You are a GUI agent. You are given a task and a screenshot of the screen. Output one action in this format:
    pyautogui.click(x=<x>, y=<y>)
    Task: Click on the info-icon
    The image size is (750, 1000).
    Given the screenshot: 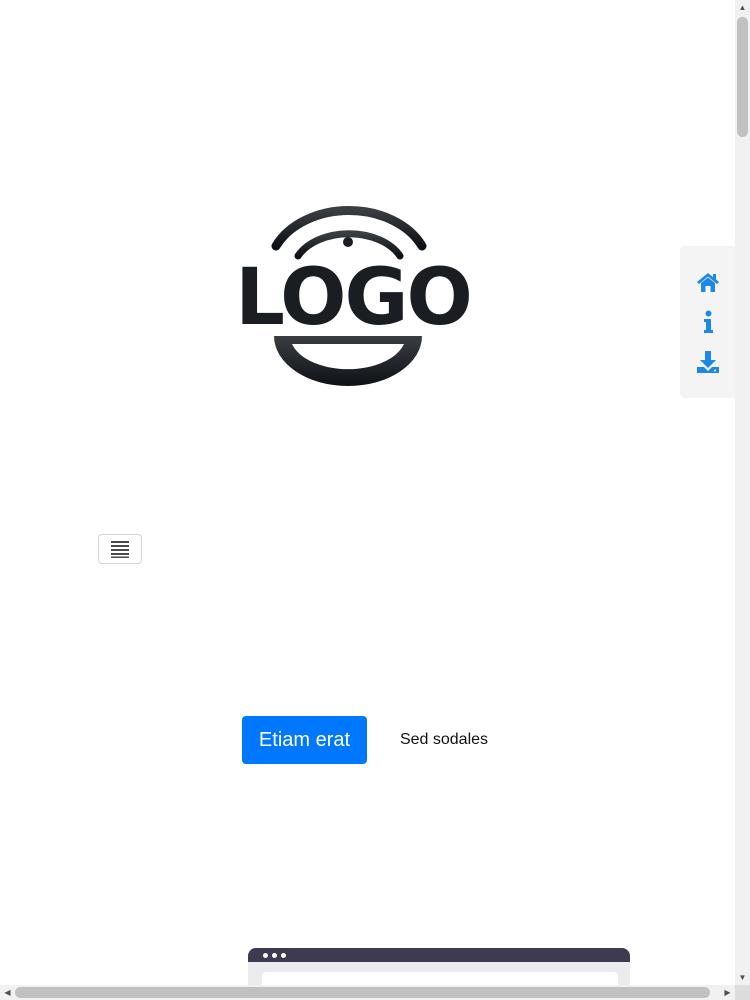 What is the action you would take?
    pyautogui.click(x=708, y=321)
    